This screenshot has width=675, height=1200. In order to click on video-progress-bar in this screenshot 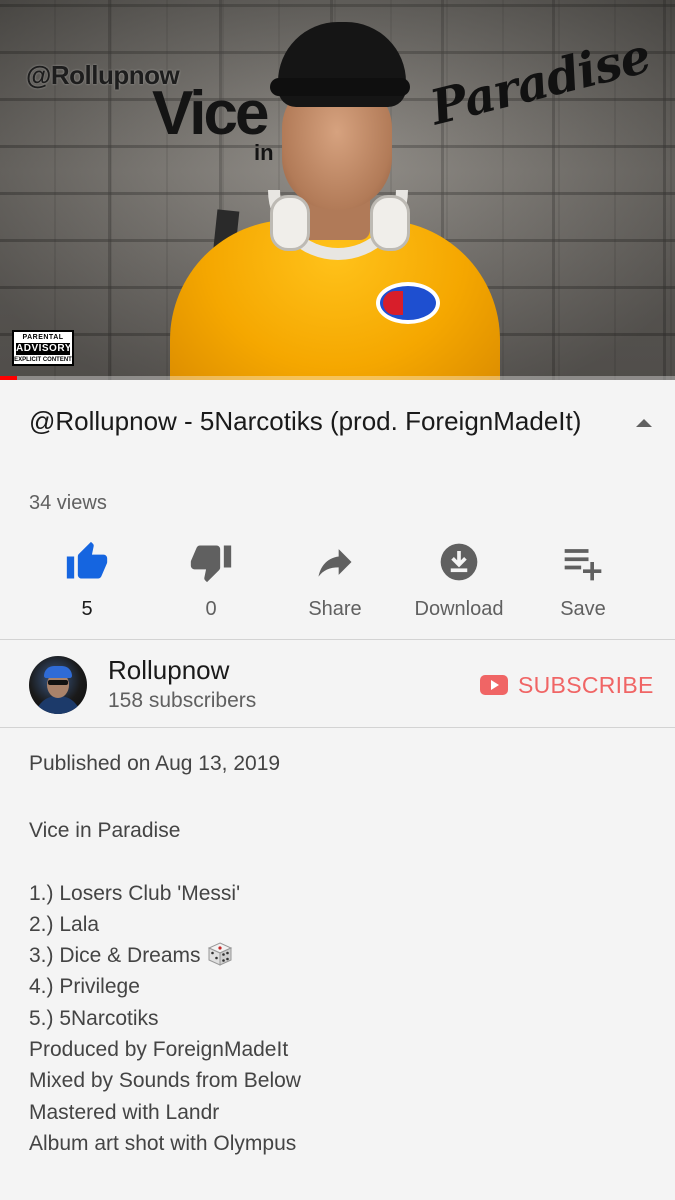, I will do `click(337, 378)`.